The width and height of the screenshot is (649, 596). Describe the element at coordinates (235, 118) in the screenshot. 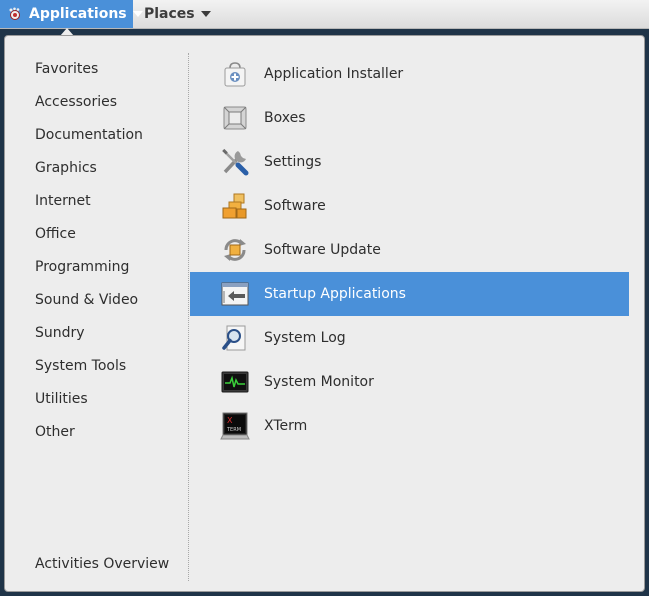

I see `boxes-icon` at that location.